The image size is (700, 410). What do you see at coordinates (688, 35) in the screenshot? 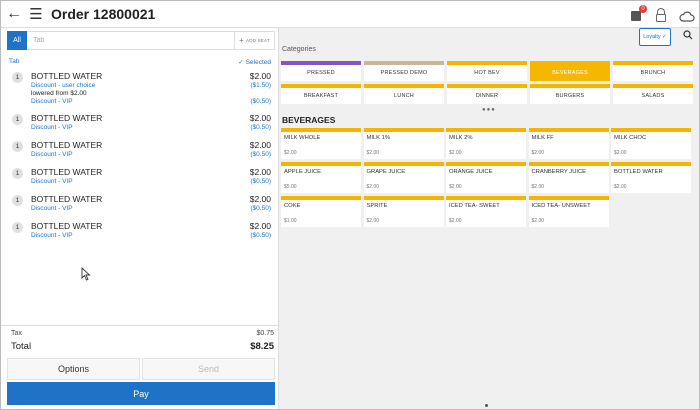
I see `search-icon` at bounding box center [688, 35].